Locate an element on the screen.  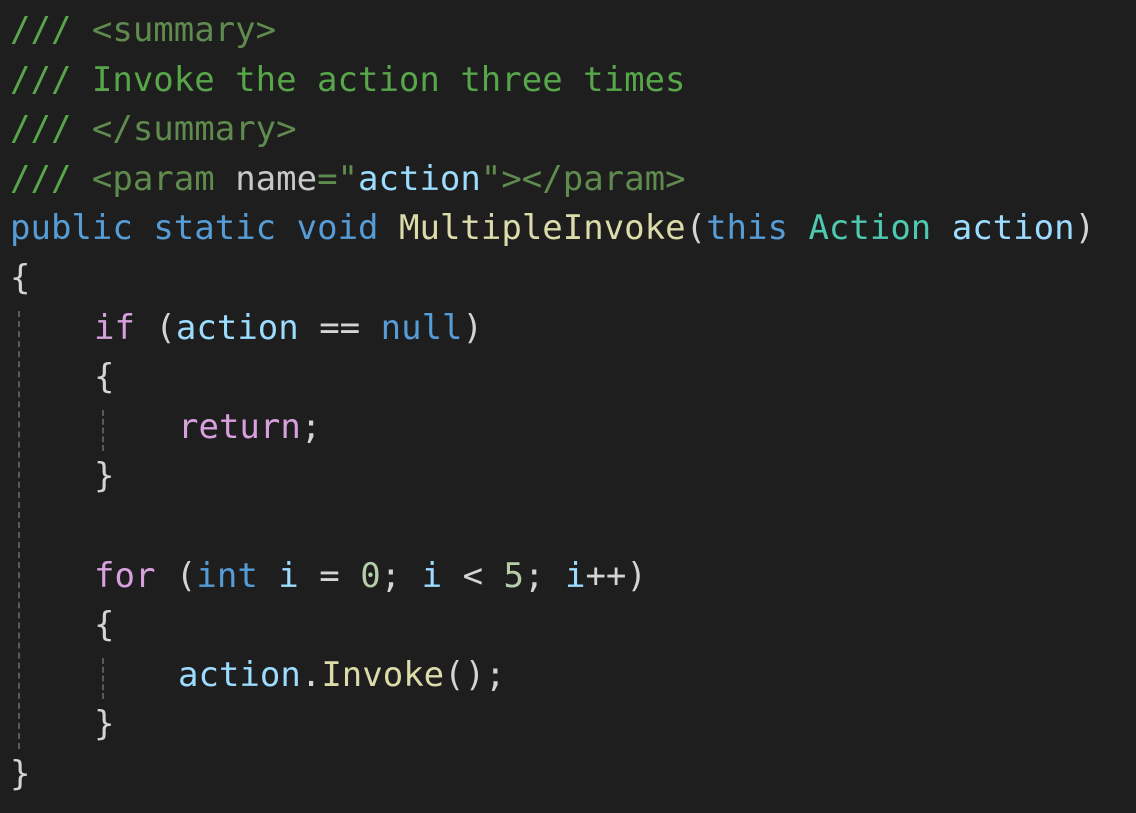
code-line: /// <summary> is located at coordinates (143, 30).